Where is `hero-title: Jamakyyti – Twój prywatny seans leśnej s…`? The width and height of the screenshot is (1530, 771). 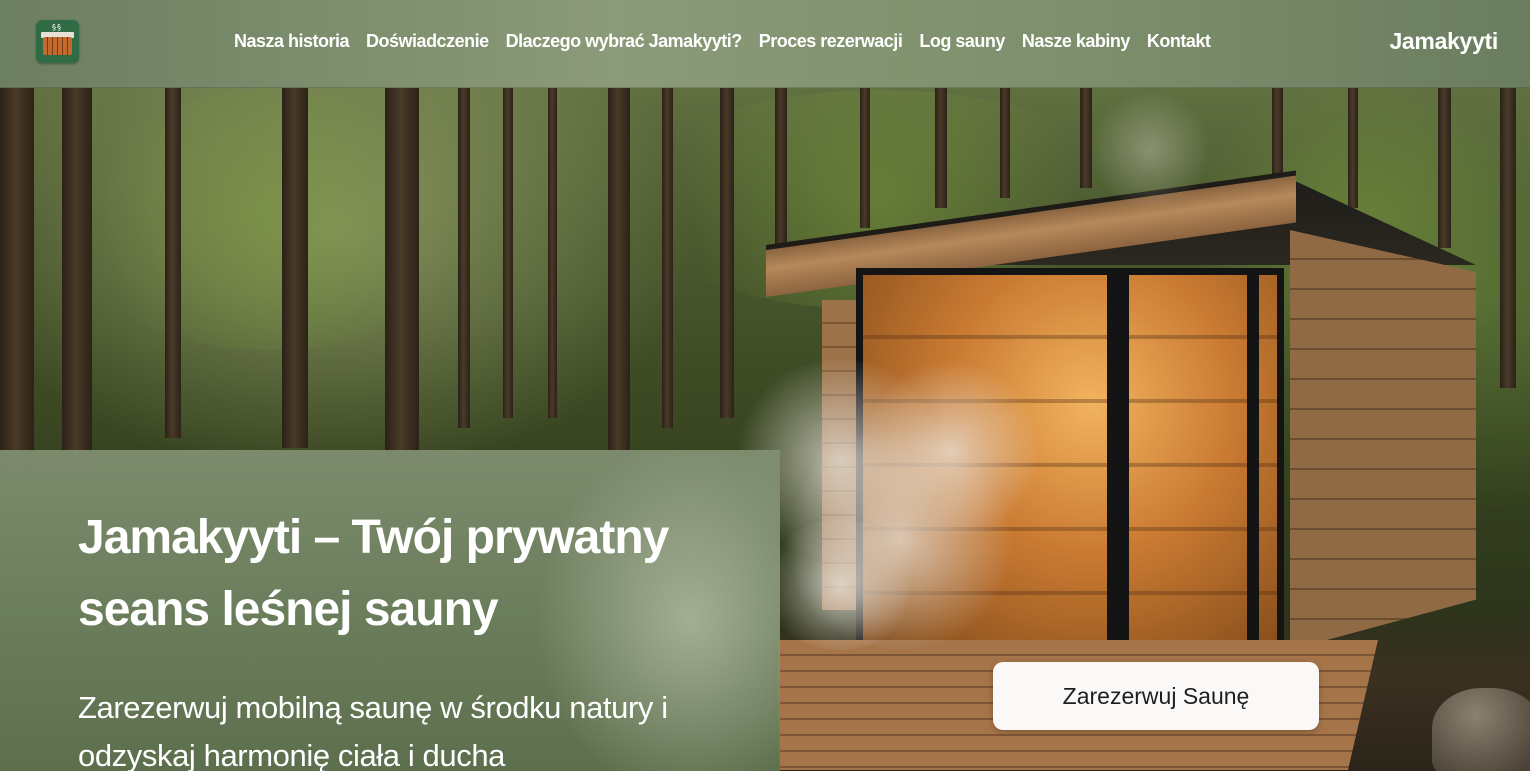
hero-title: Jamakyyti – Twój prywatny seans leśnej s… is located at coordinates (373, 573).